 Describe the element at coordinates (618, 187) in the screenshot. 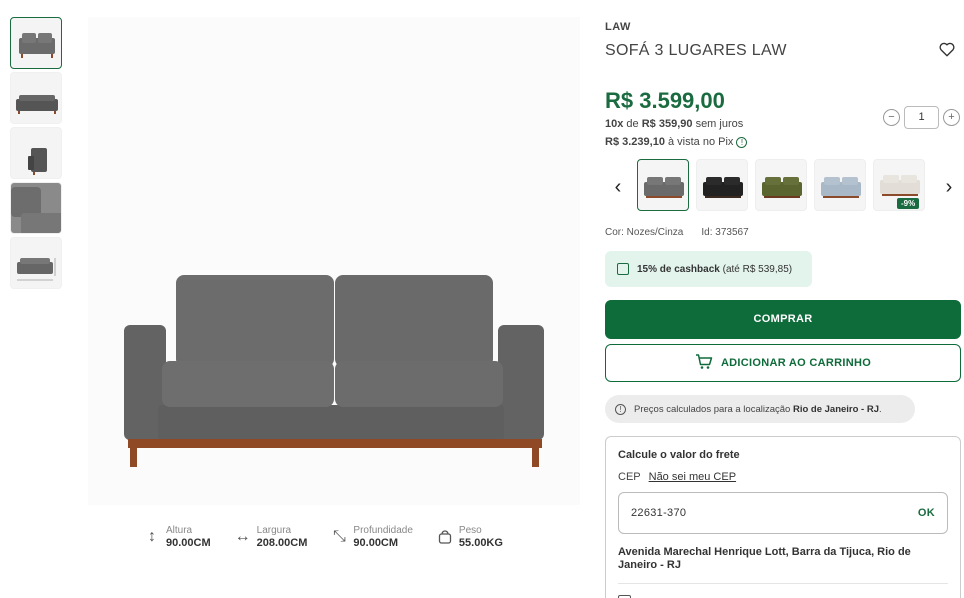

I see `chevron-left-icon: ‹` at that location.